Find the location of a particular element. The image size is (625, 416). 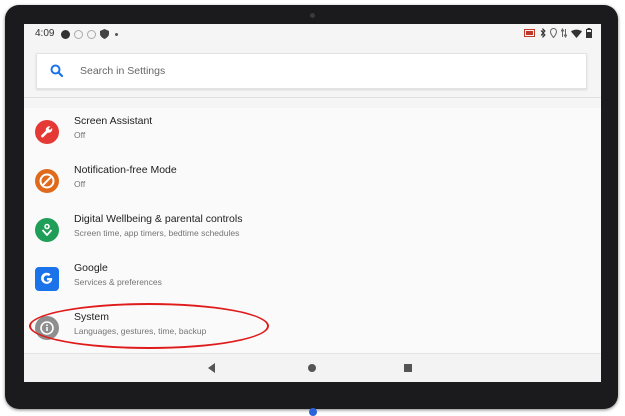

navigation-bar is located at coordinates (312, 367).